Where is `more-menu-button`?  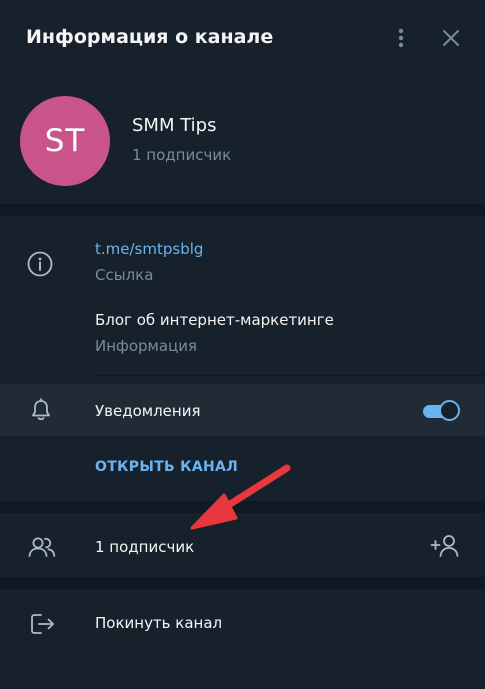
more-menu-button is located at coordinates (401, 38).